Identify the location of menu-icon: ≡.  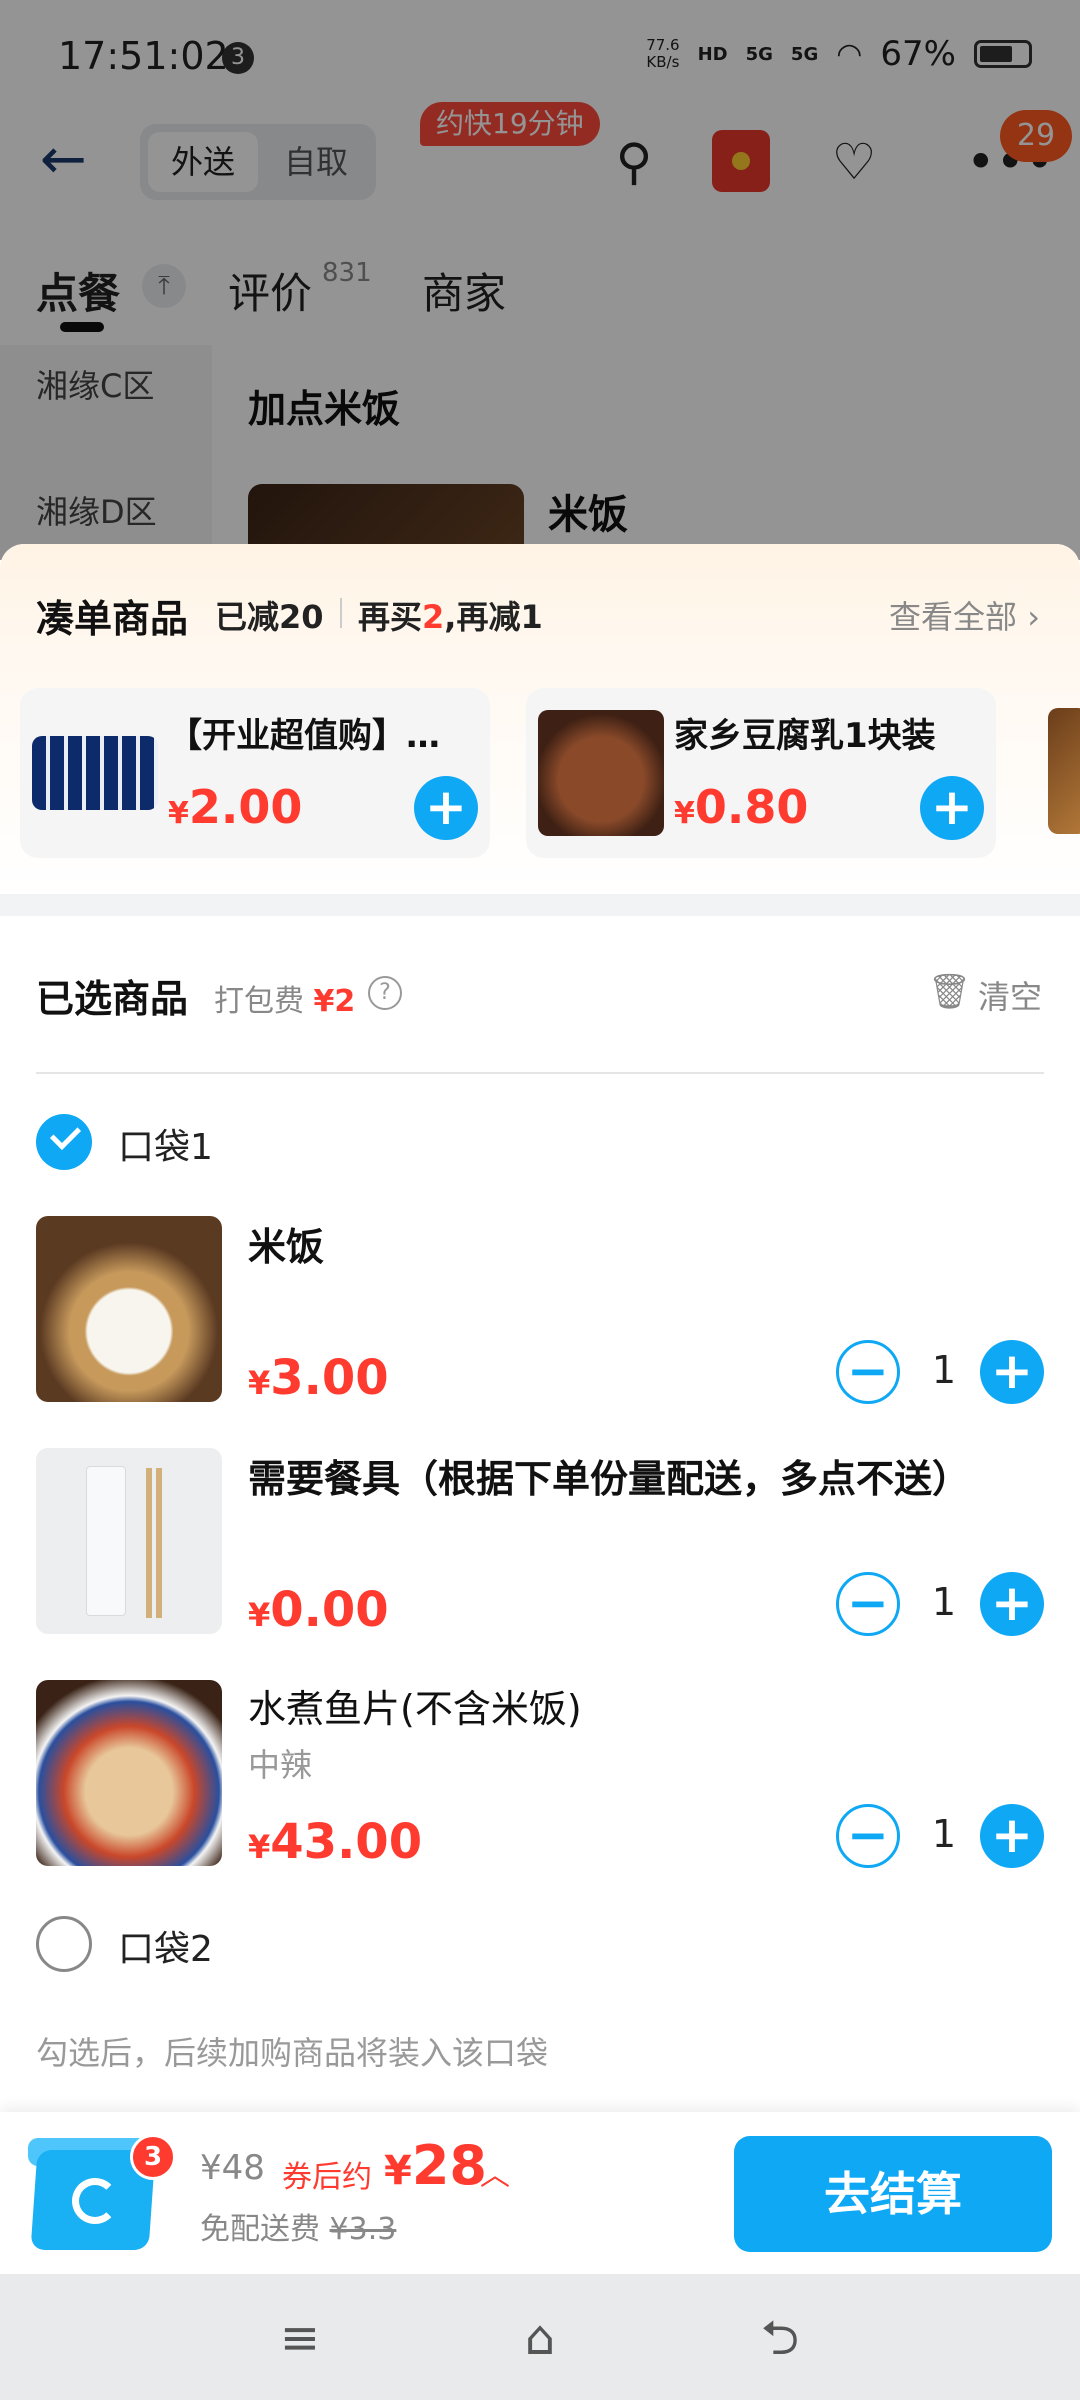
(300, 2338).